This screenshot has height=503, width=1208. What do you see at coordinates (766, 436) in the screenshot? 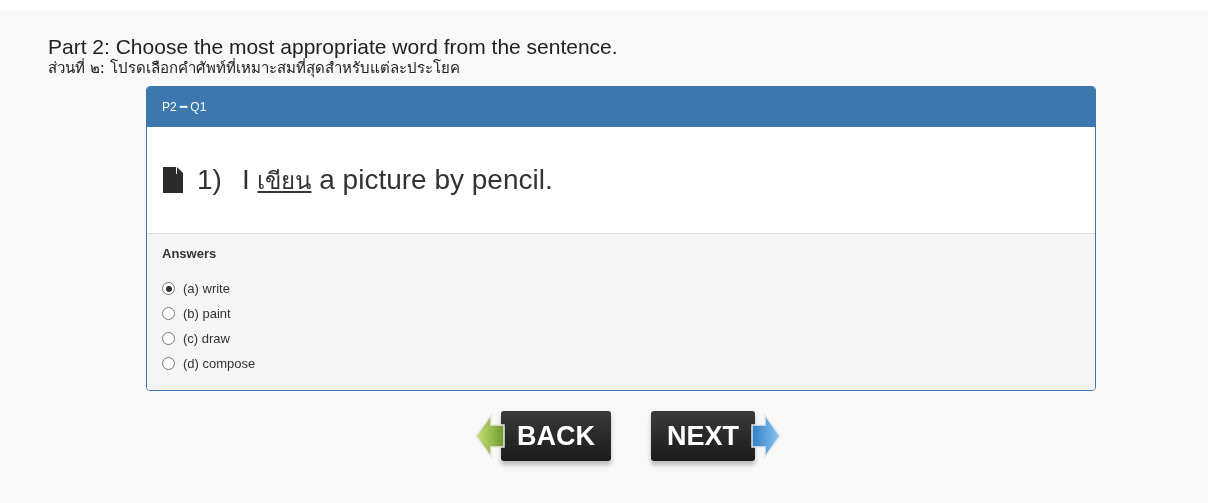
I see `arrow-right-icon` at bounding box center [766, 436].